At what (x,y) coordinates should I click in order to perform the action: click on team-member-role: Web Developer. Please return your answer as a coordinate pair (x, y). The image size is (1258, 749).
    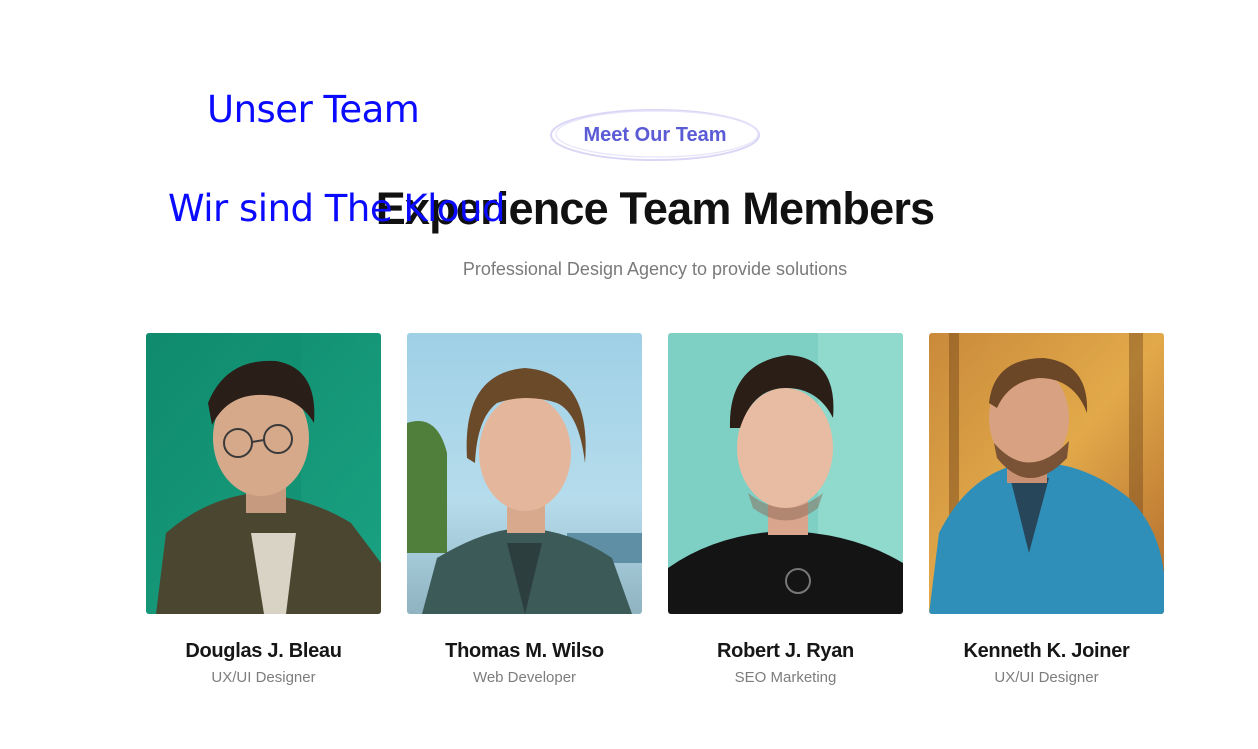
    Looking at the image, I should click on (524, 677).